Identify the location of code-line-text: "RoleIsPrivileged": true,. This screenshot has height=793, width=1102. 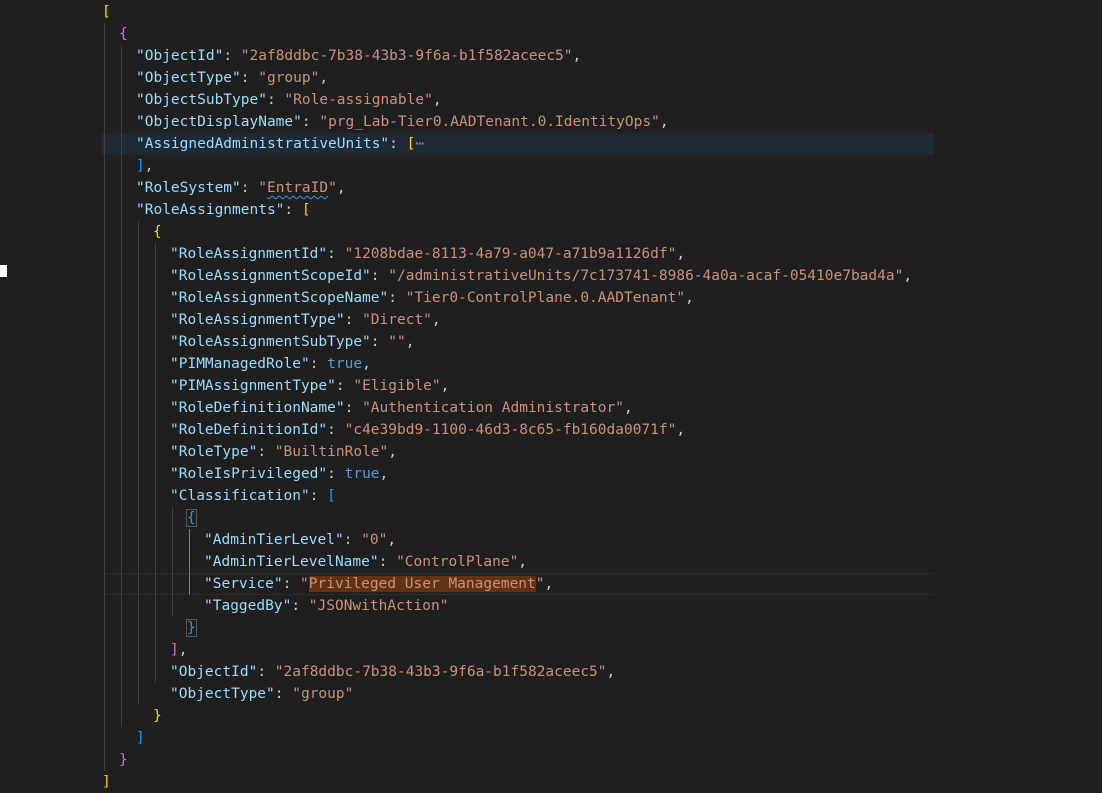
(279, 474).